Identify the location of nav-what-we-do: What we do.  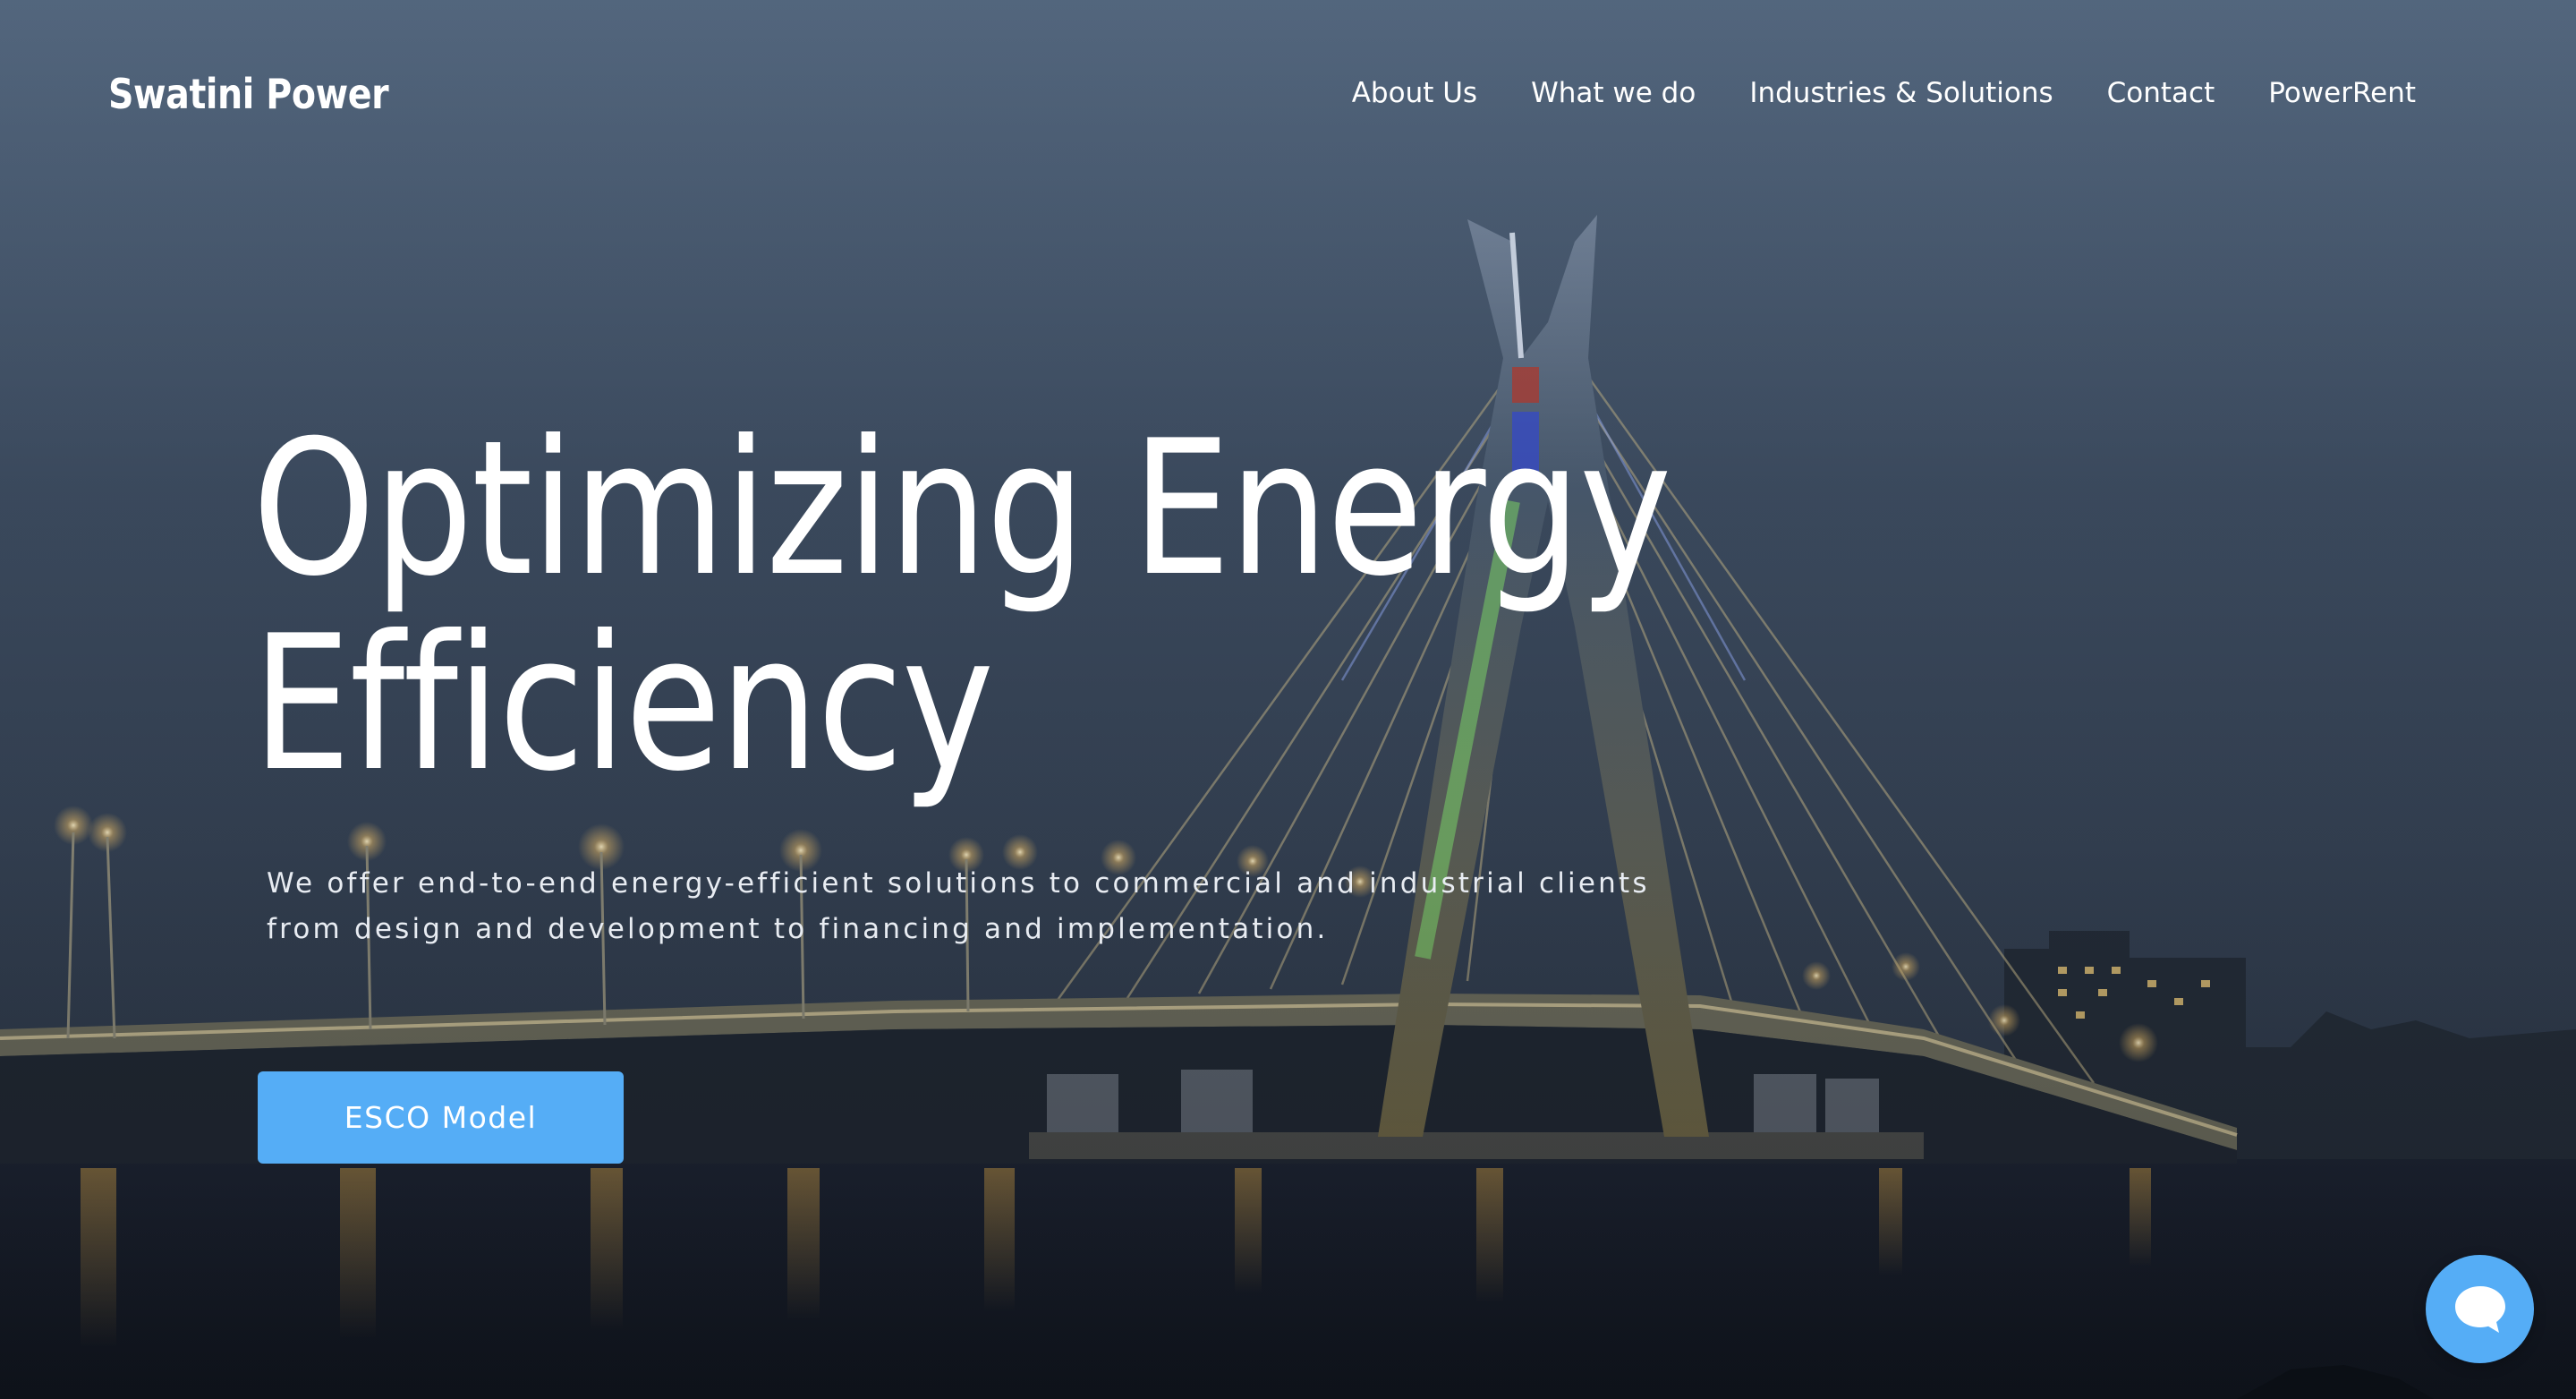
(1613, 93).